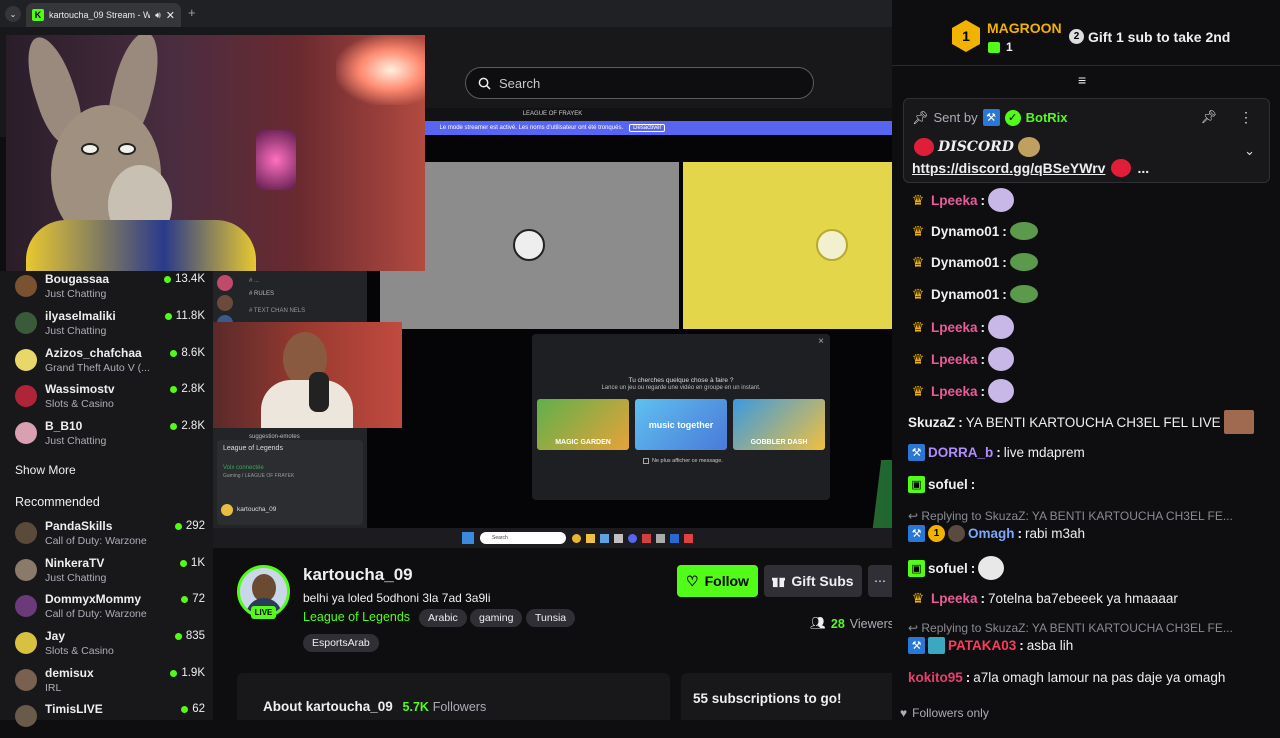 Image resolution: width=1280 pixels, height=738 pixels. I want to click on chat-message: ♛ Lpeeka: 7otelna ba7ebeeek ya hmaaaar, so click(1088, 598).